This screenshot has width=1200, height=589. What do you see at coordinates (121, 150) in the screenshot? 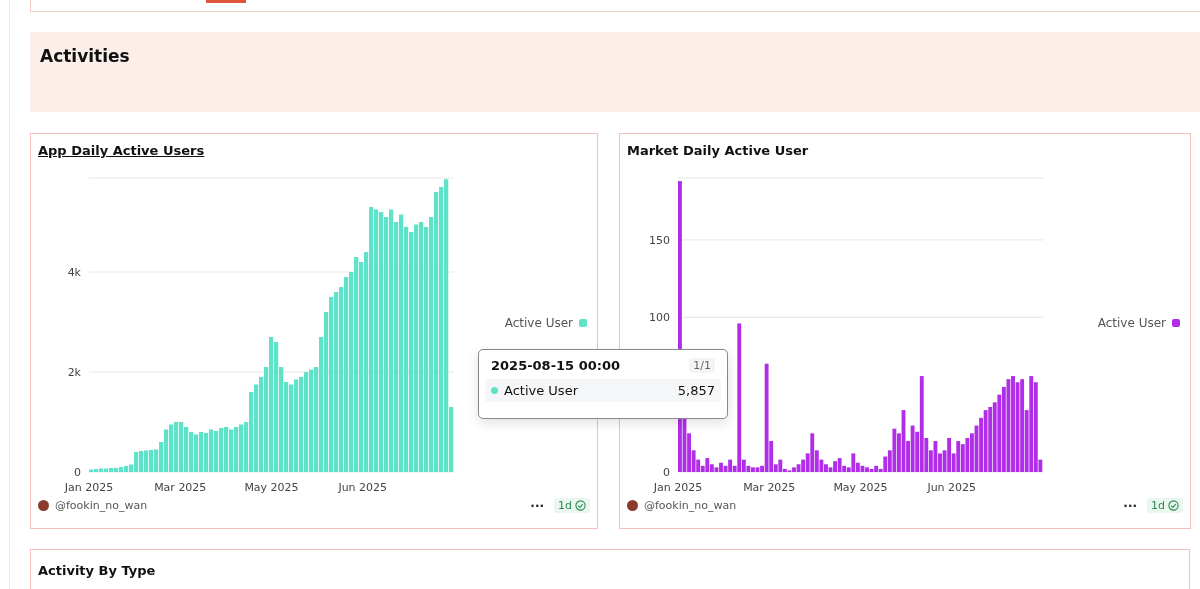
I see `chart-title-link: App Daily Active Users` at bounding box center [121, 150].